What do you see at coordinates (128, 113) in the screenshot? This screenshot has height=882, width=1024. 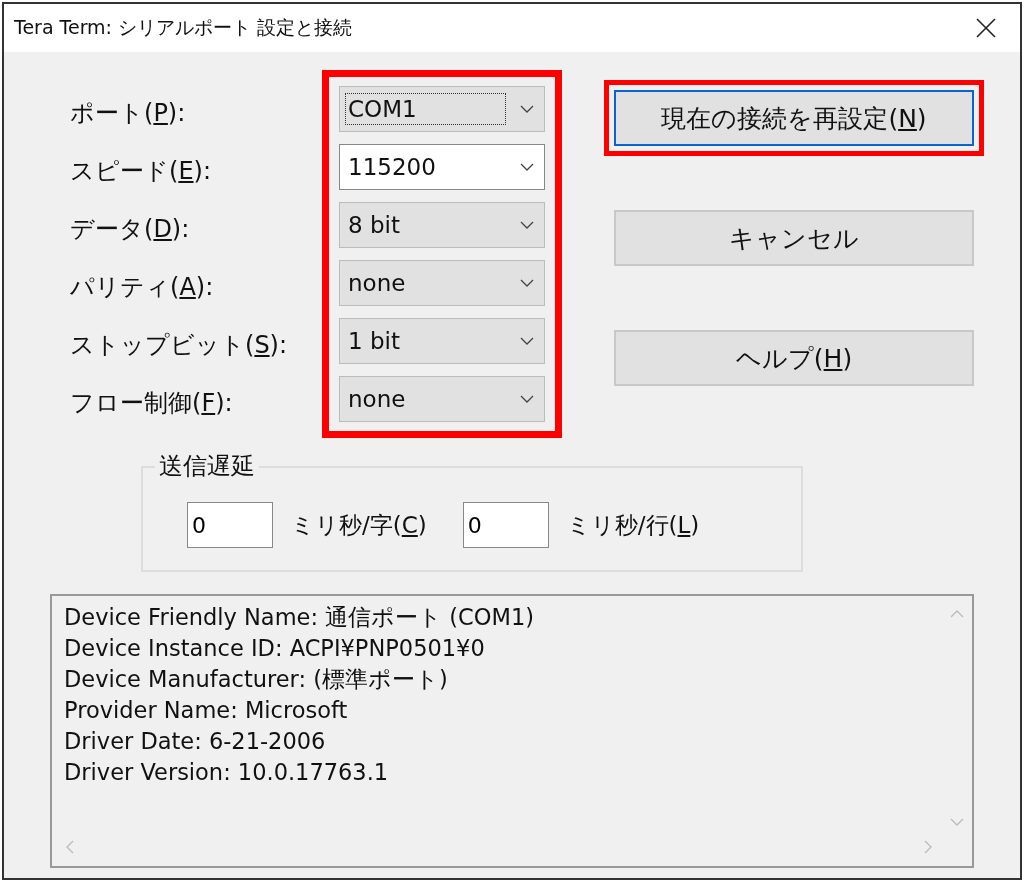 I see `field-label: ポート(P):` at bounding box center [128, 113].